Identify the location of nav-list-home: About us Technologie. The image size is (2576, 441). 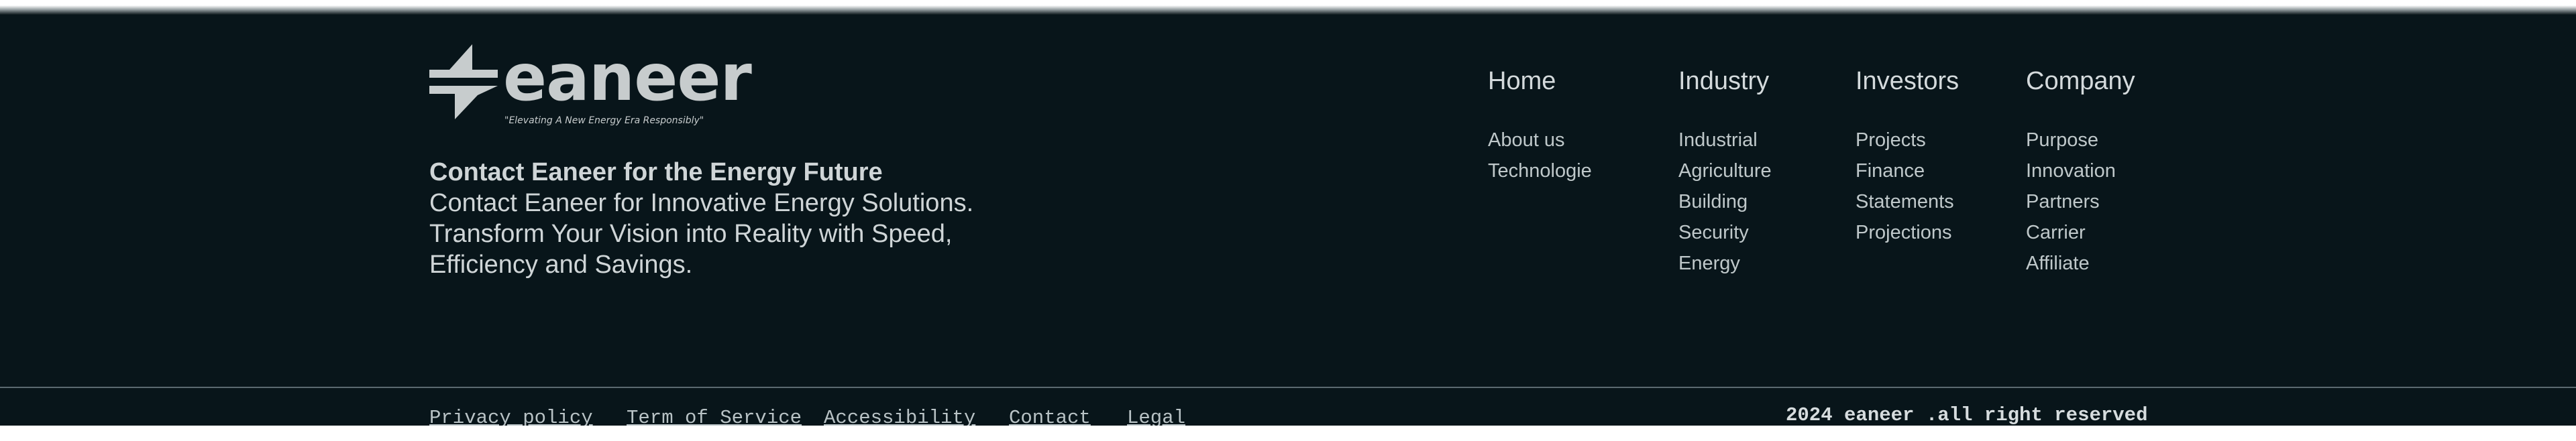
(1540, 155).